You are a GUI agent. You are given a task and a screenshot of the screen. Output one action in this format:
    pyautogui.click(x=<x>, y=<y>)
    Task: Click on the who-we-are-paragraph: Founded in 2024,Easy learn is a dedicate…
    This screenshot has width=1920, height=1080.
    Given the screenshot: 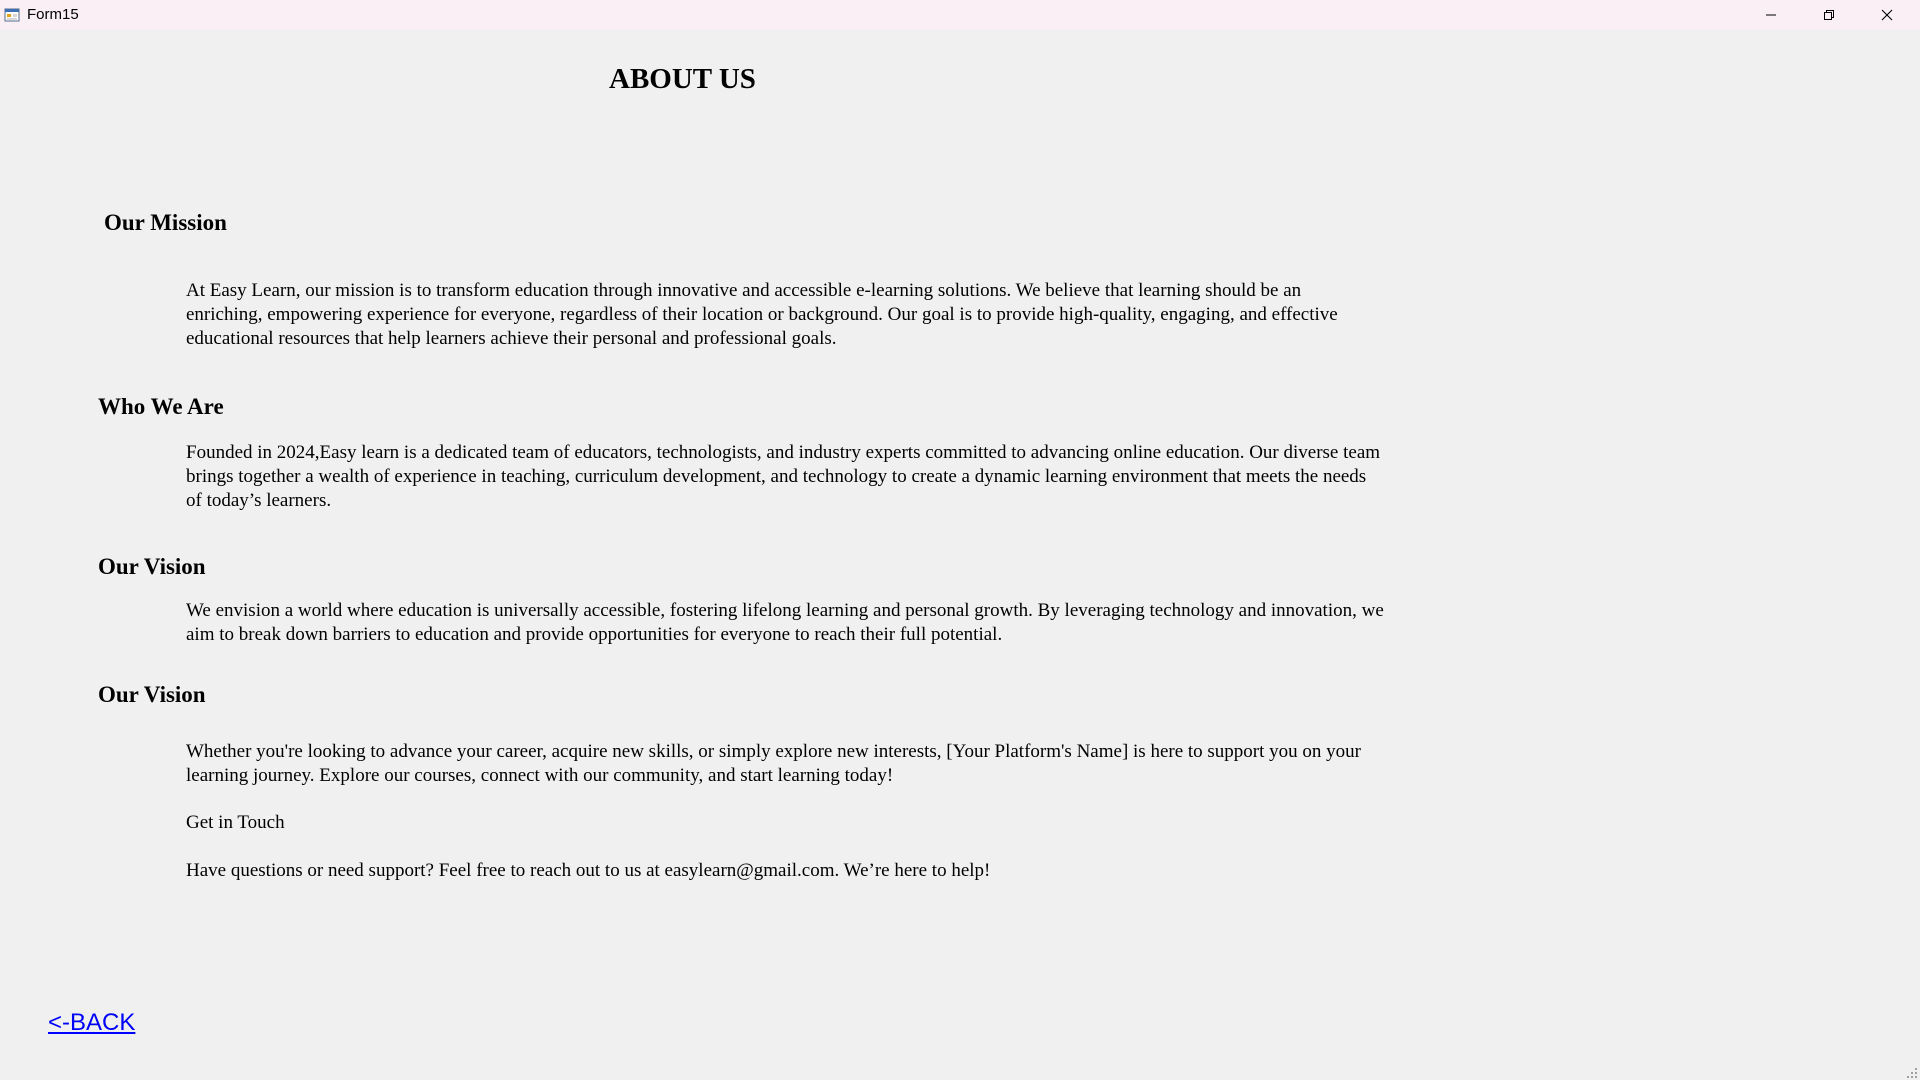 What is the action you would take?
    pyautogui.click(x=783, y=476)
    